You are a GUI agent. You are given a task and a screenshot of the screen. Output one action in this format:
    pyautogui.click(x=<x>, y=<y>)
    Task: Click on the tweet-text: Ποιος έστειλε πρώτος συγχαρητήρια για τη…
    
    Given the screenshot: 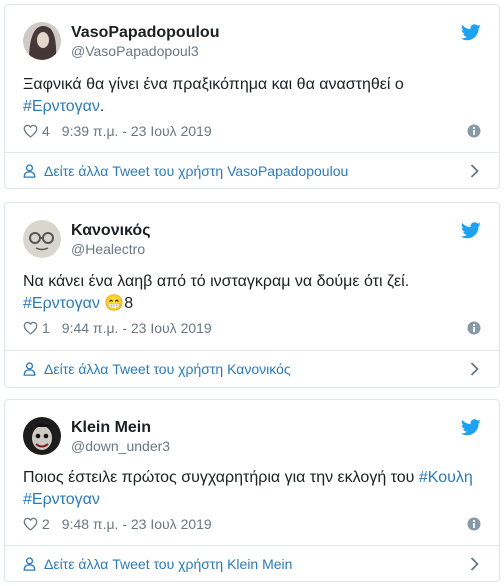 What is the action you would take?
    pyautogui.click(x=248, y=488)
    